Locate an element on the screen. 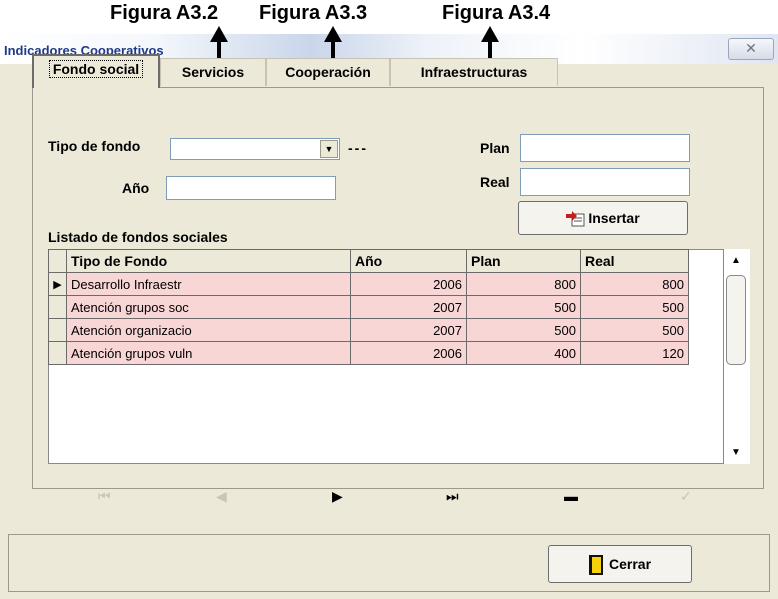 The image size is (778, 599). table-row: Atención organizacio 2007 500 500 is located at coordinates (368, 330).